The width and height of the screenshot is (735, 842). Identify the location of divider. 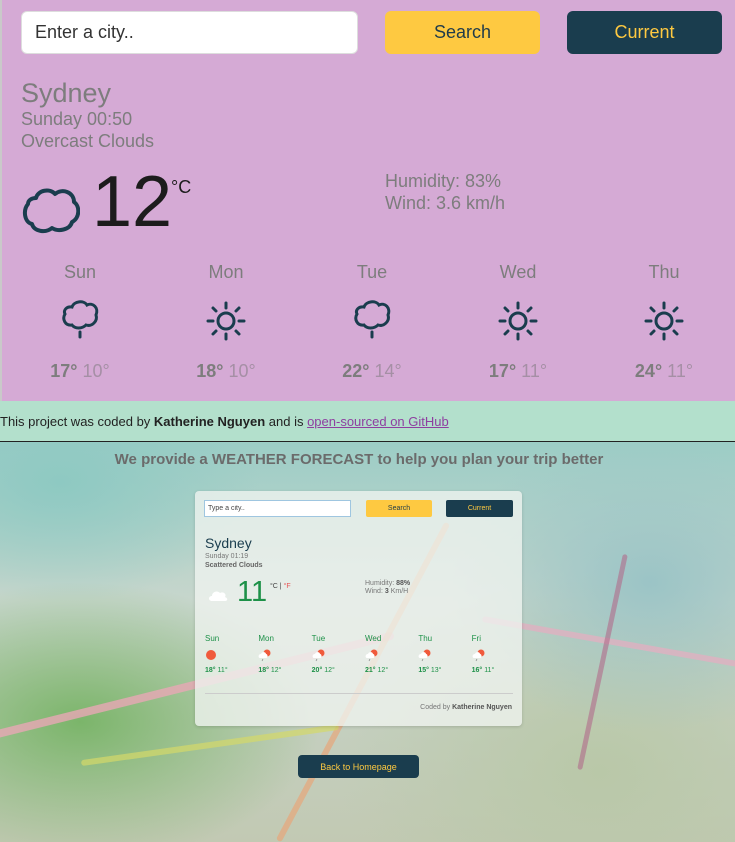
(359, 693).